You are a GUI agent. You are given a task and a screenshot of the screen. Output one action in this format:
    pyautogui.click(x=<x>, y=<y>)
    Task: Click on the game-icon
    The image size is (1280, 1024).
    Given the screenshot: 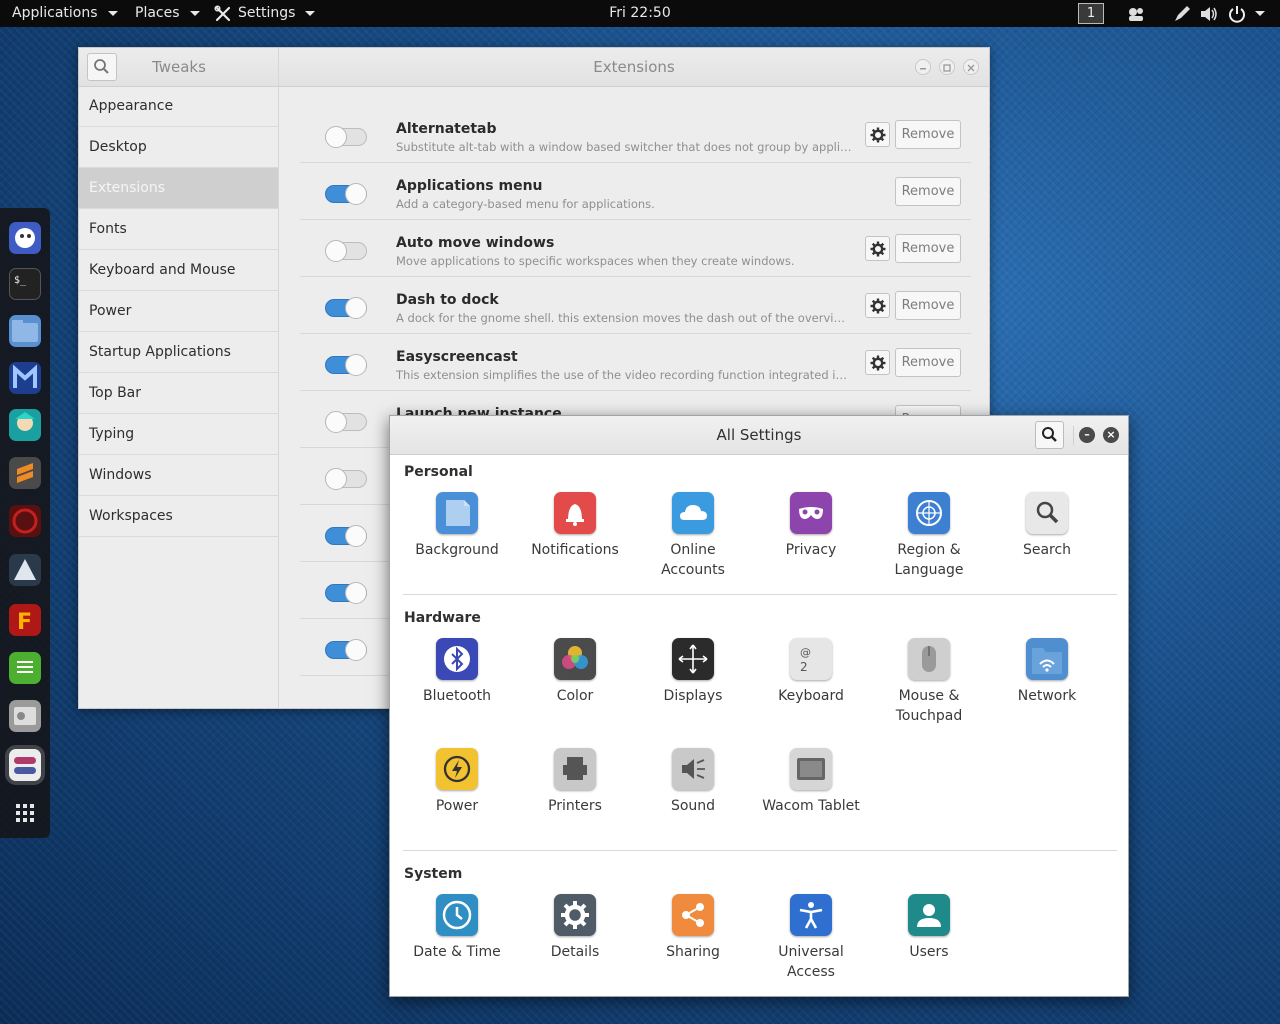 What is the action you would take?
    pyautogui.click(x=25, y=425)
    